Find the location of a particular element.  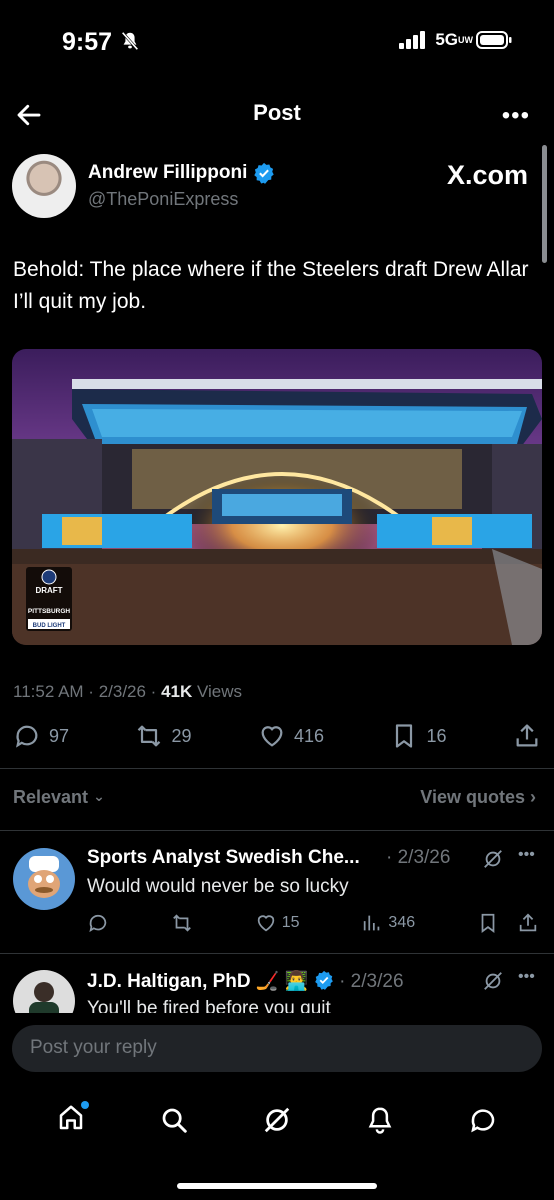

relevant-filter: Relevant ⌄ is located at coordinates (59, 797).